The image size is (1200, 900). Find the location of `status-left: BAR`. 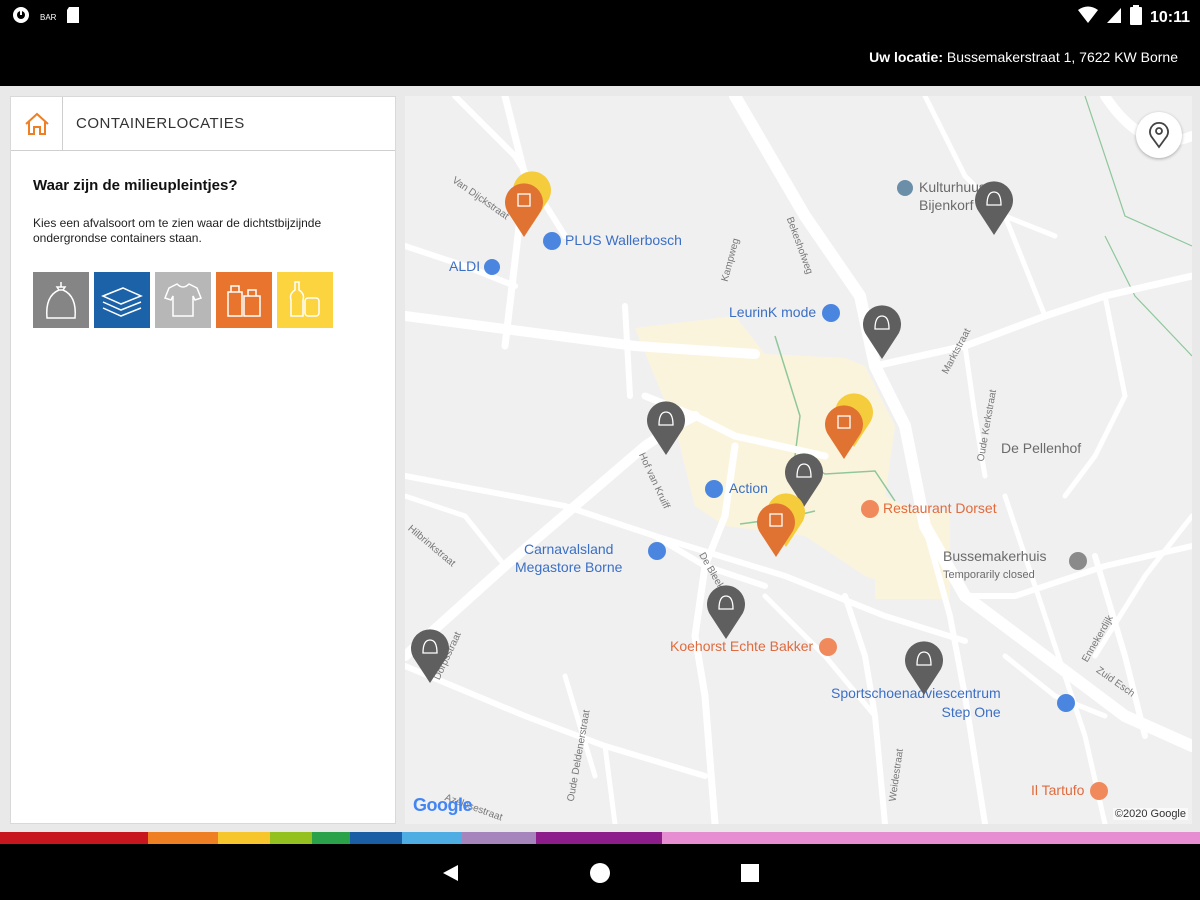

status-left: BAR is located at coordinates (46, 17).